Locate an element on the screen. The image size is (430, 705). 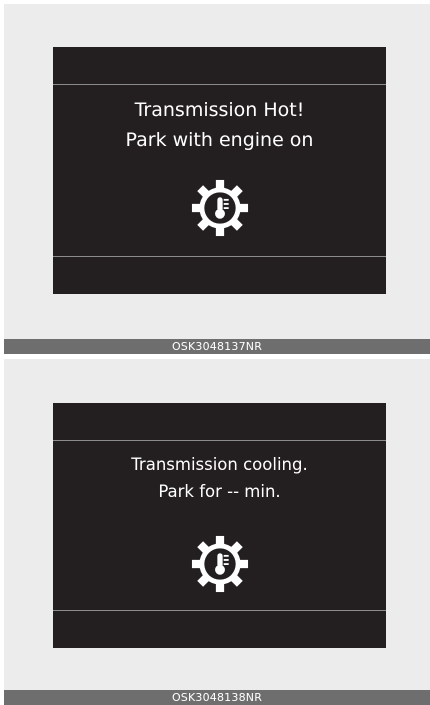
figure-caption: OSK3048138NR is located at coordinates (217, 697).